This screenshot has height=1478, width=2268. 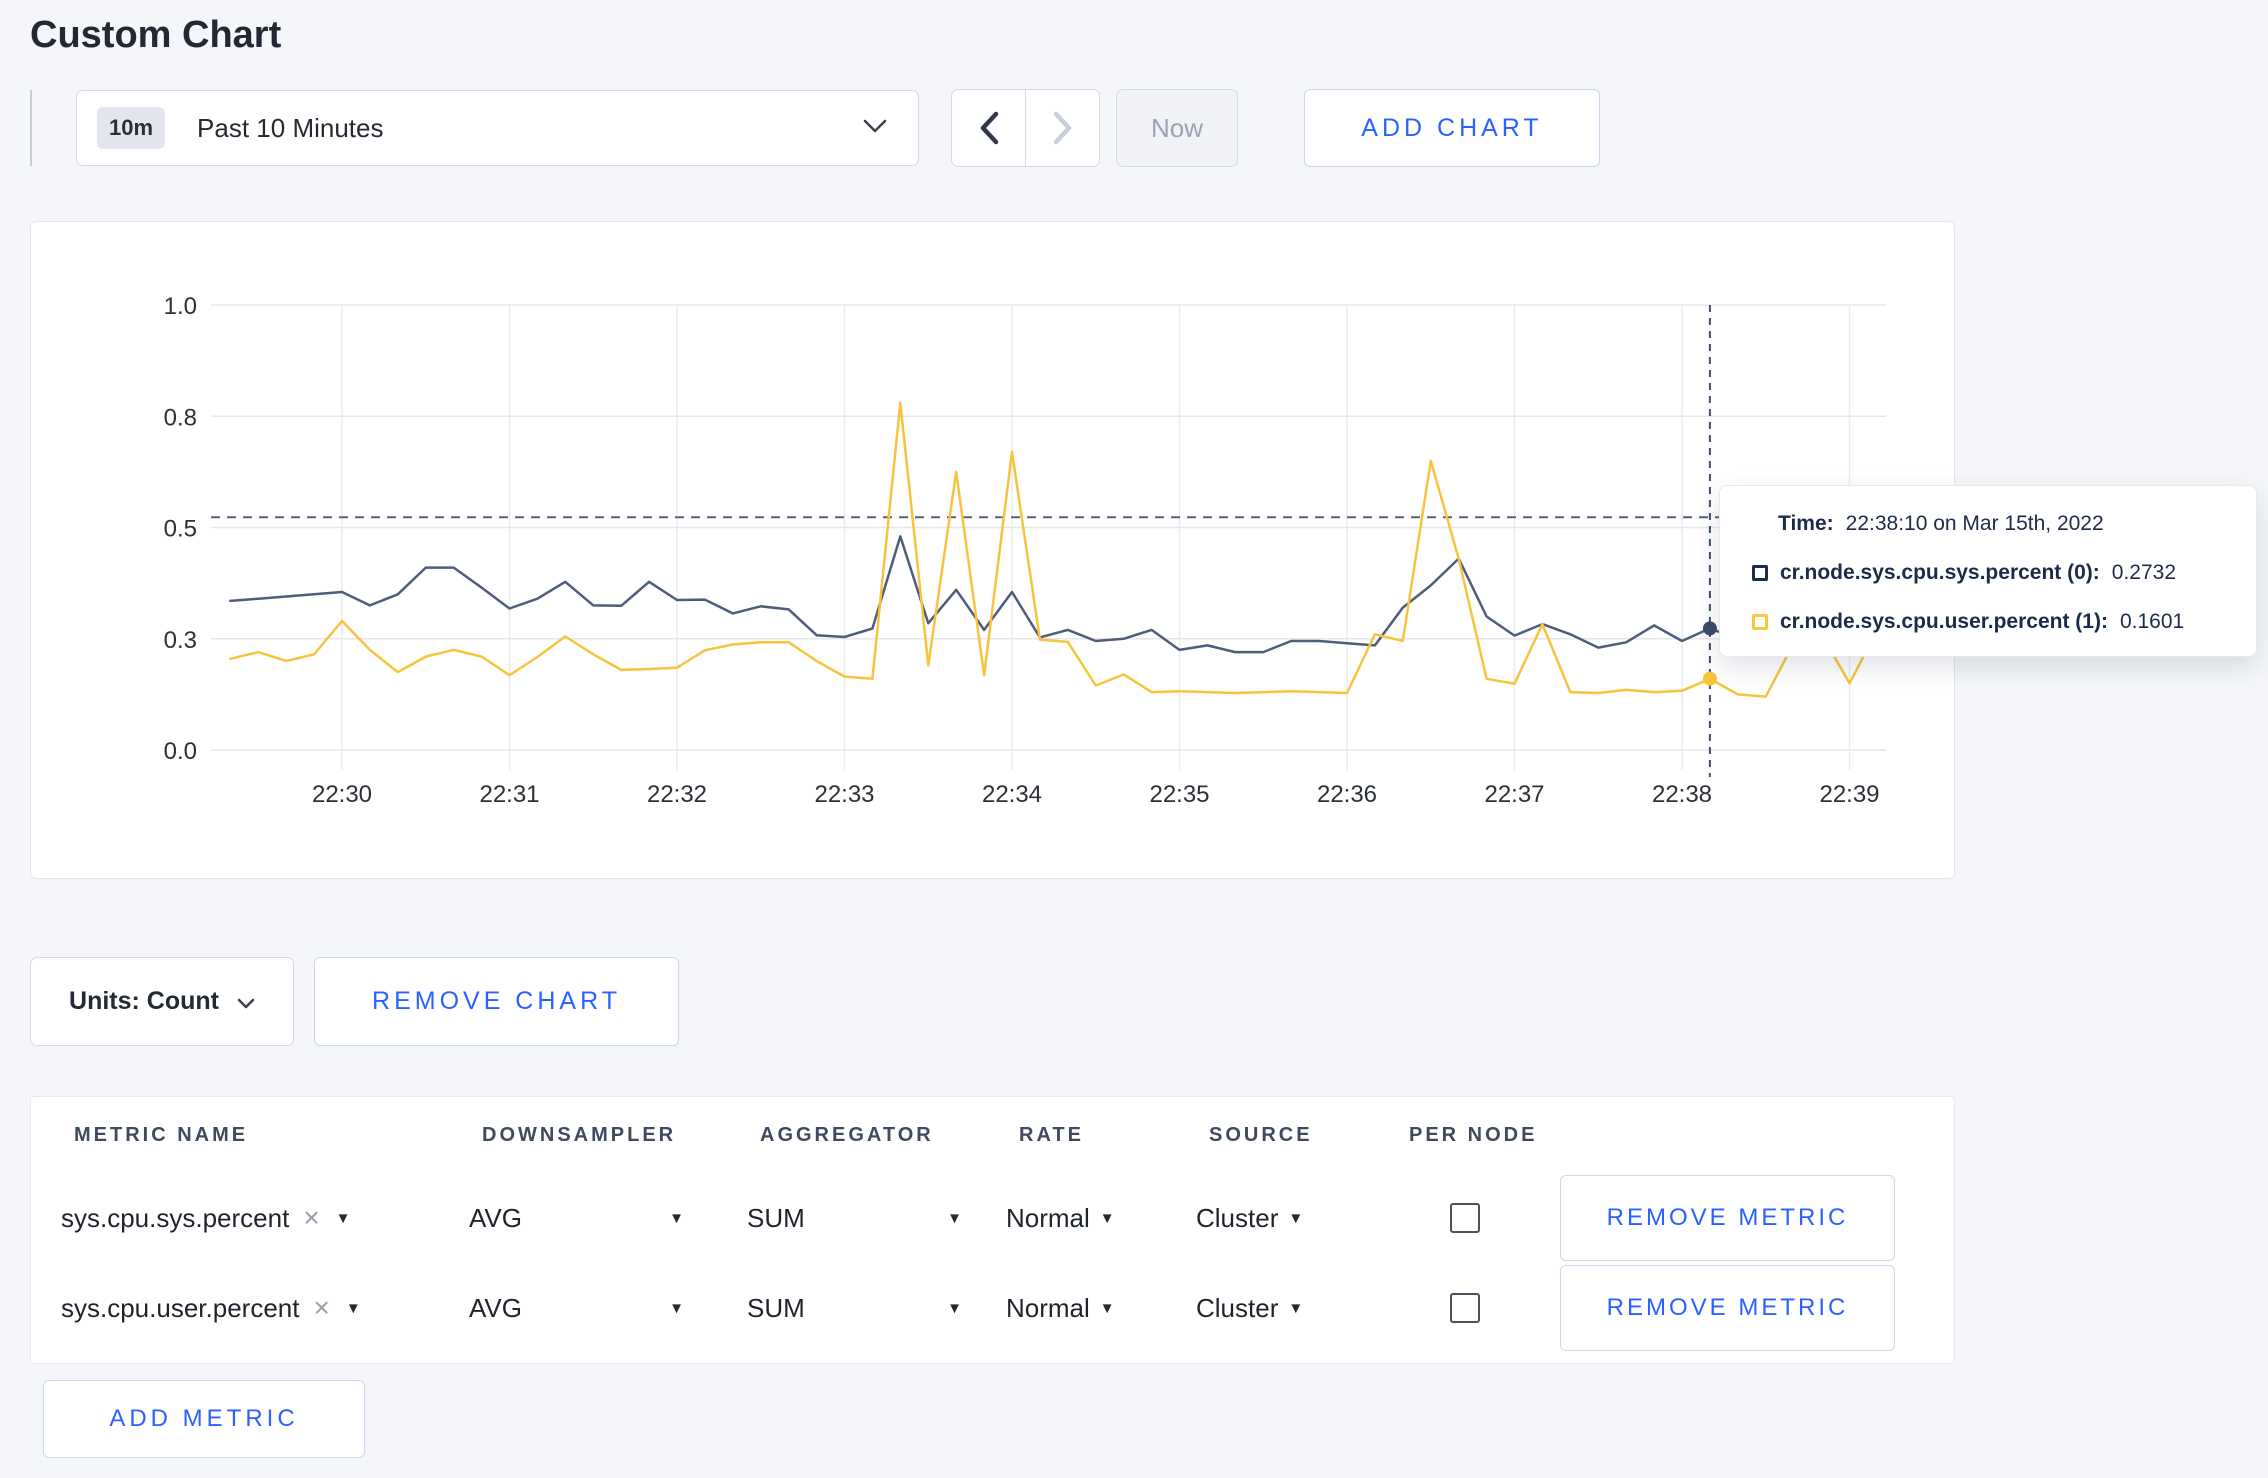 I want to click on metric-name-select: sys.cpu.user.percent × ▼, so click(x=211, y=1308).